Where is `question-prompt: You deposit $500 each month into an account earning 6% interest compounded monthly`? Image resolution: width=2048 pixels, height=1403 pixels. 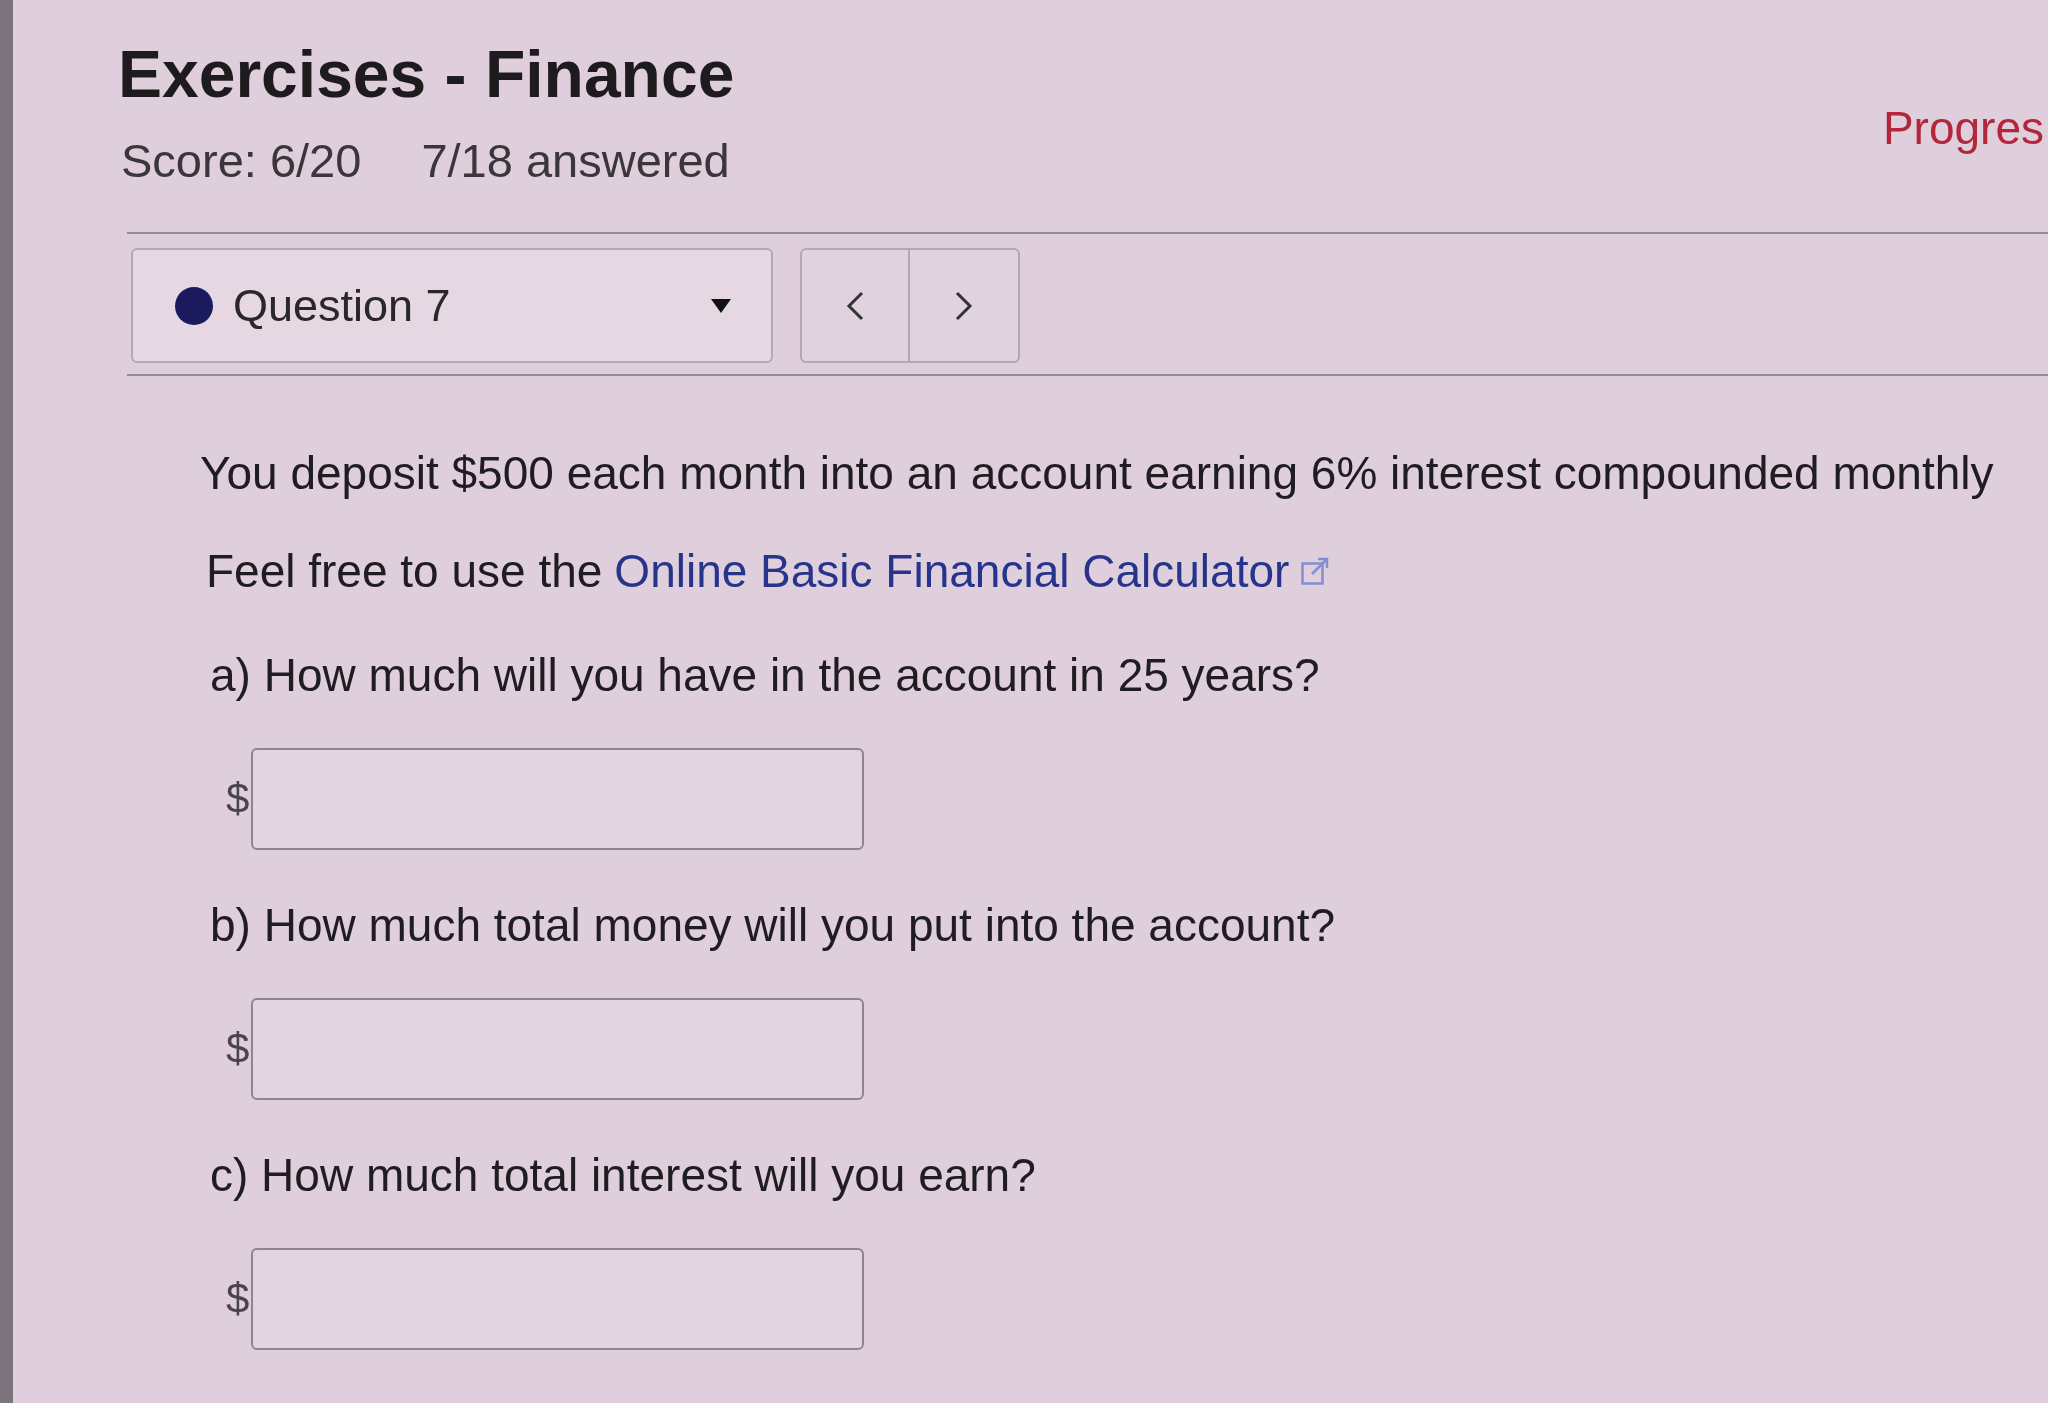 question-prompt: You deposit $500 each month into an account earning 6% interest compounded monthly is located at coordinates (1097, 473).